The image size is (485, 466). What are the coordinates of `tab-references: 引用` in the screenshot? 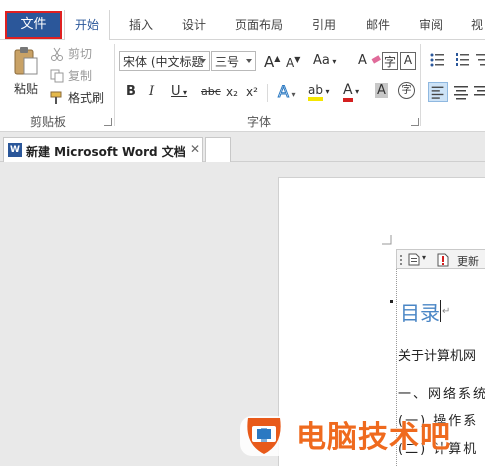 It's located at (324, 24).